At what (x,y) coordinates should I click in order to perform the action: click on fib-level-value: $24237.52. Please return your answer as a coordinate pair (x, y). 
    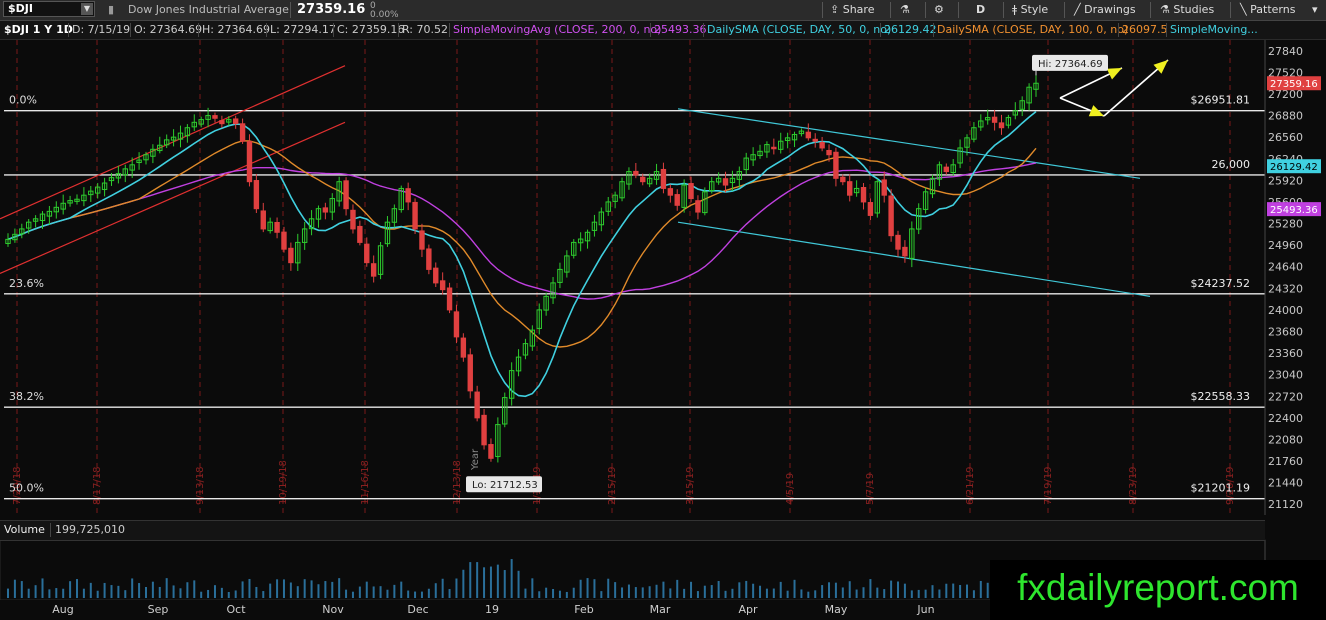
    Looking at the image, I should click on (1221, 283).